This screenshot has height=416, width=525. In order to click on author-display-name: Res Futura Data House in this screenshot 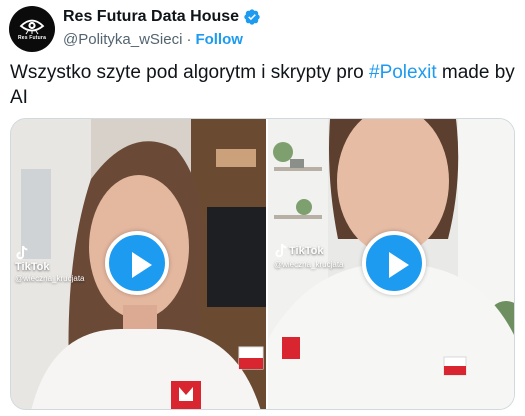, I will do `click(151, 17)`.